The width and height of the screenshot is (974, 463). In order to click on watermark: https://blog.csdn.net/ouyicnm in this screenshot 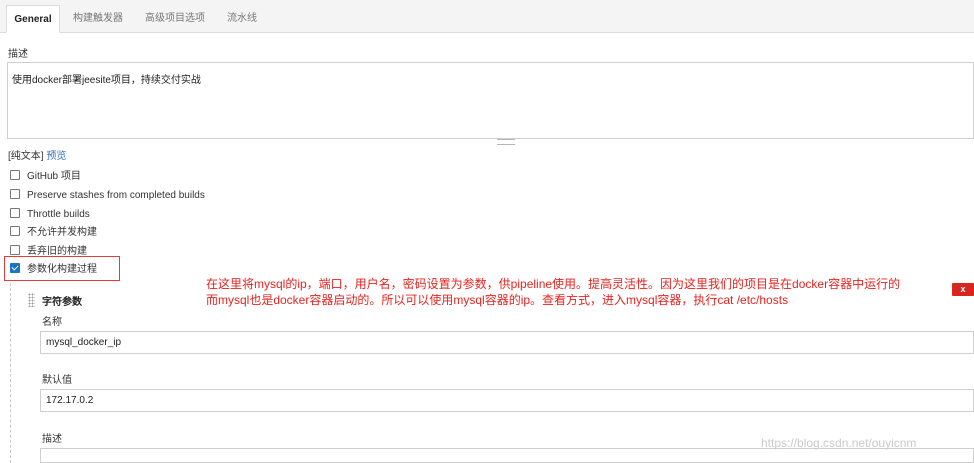, I will do `click(839, 443)`.